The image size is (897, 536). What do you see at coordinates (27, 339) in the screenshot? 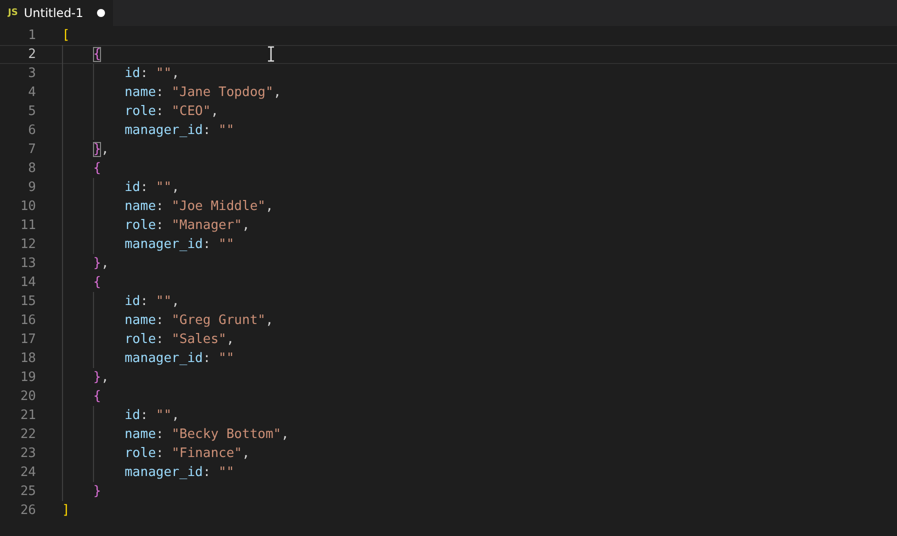
I see `line-number: 17` at bounding box center [27, 339].